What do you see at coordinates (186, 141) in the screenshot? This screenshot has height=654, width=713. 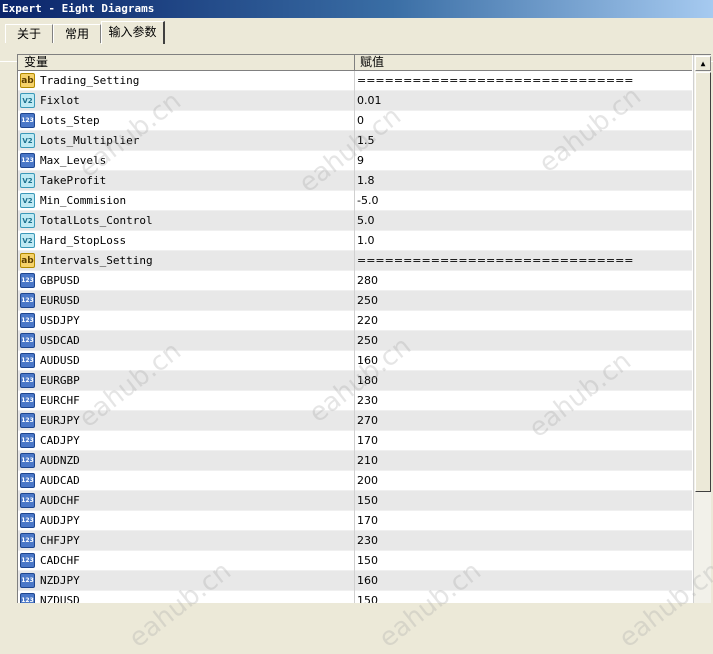 I see `variable-cell: V2 Lots_Multiplier` at bounding box center [186, 141].